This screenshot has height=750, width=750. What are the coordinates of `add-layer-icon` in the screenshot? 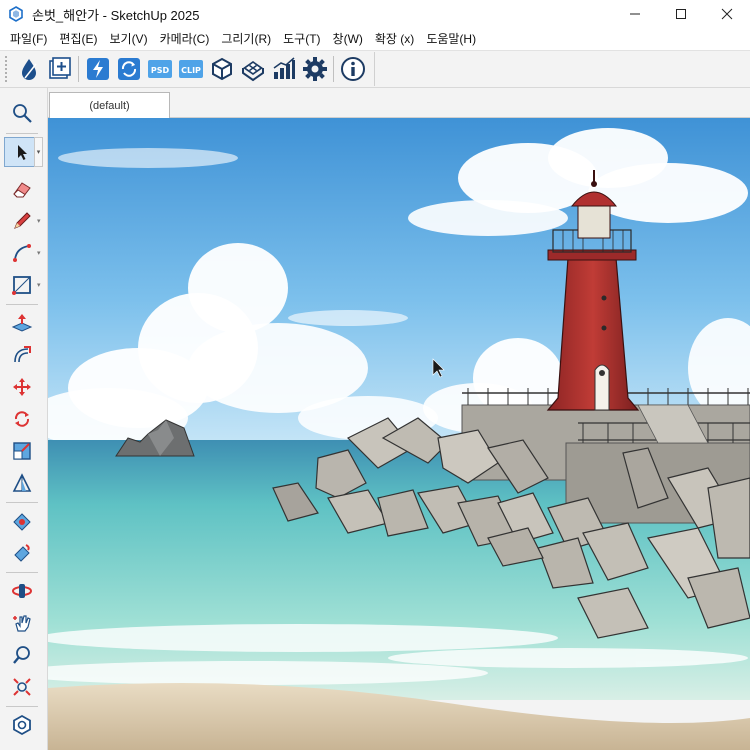 It's located at (59, 68).